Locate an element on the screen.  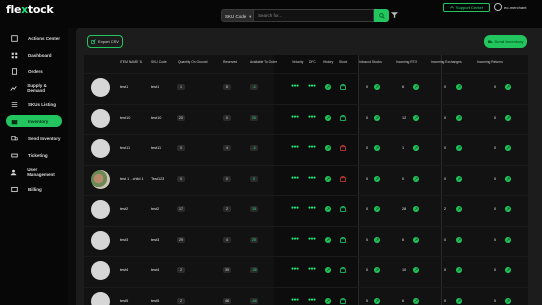
item-name: test 1 - child 1 is located at coordinates (132, 179).